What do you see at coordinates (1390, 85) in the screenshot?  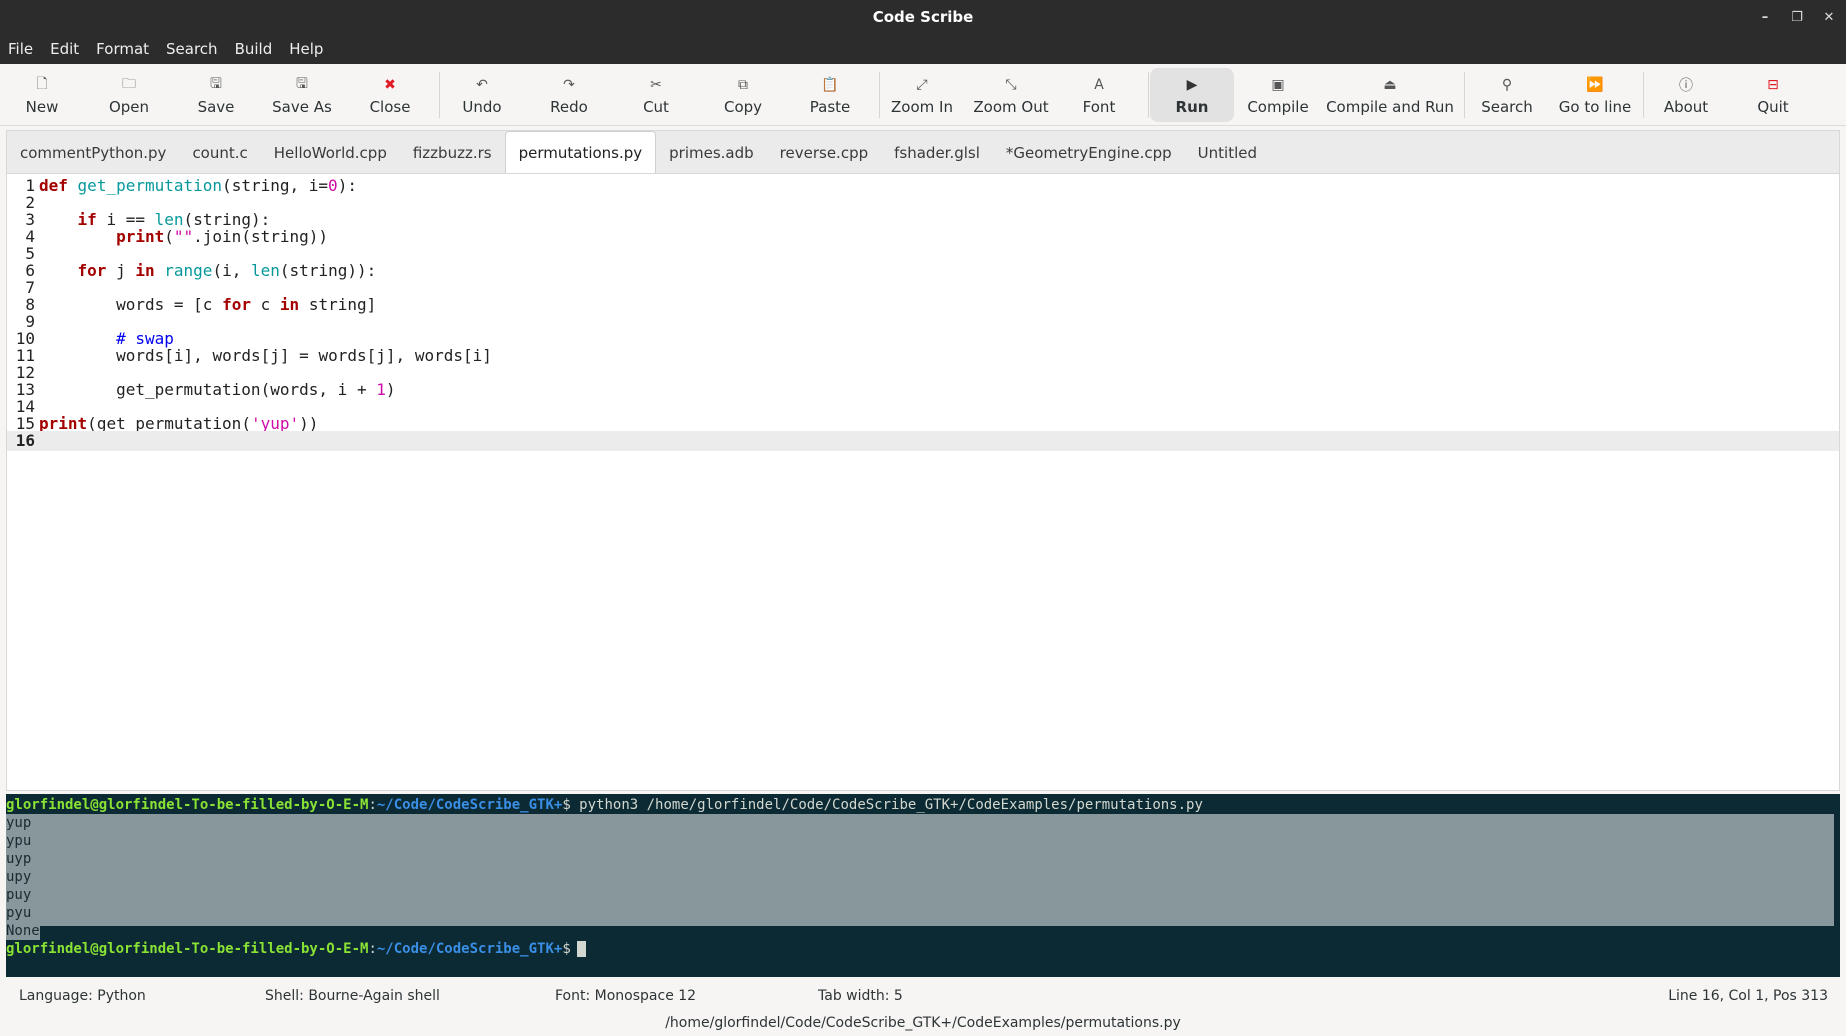 I see `compile-and-run-icon: ⏏` at bounding box center [1390, 85].